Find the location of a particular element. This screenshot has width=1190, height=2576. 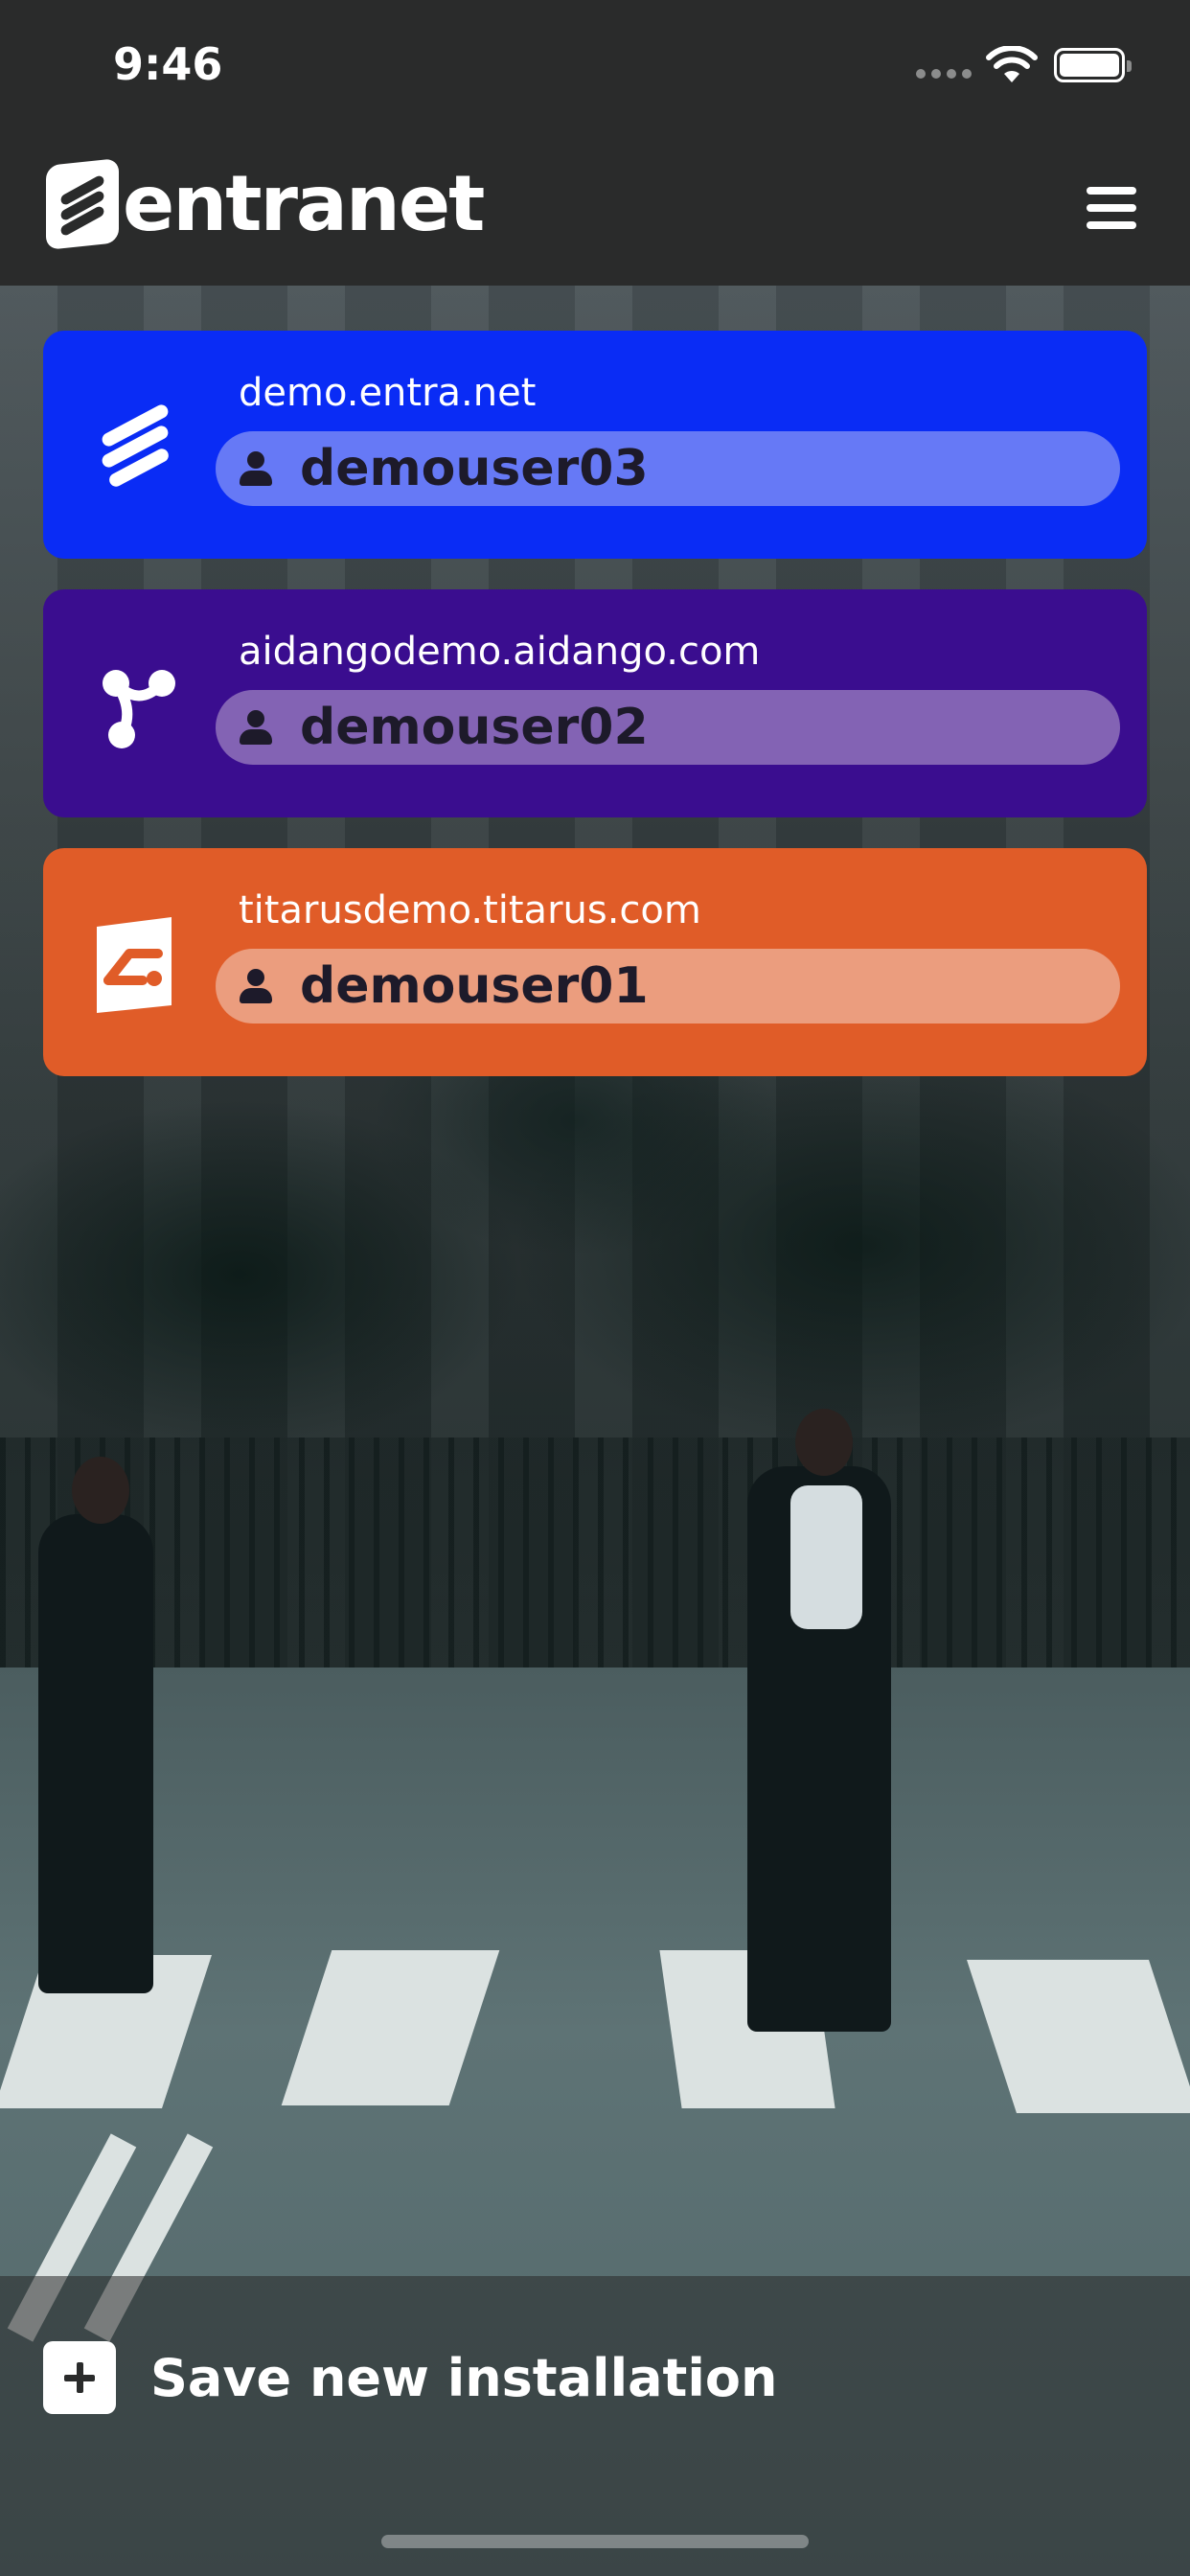

installation-username: demouser01 is located at coordinates (475, 986).